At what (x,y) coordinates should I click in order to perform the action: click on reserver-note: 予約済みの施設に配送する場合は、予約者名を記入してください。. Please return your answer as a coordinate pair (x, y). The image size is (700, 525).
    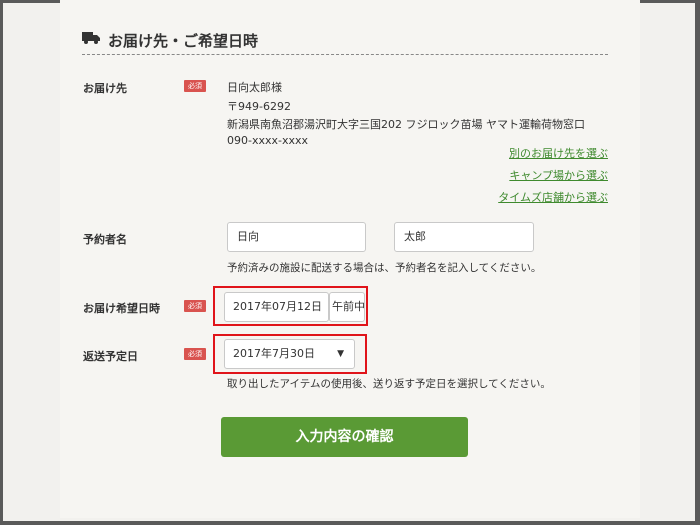
    Looking at the image, I should click on (384, 268).